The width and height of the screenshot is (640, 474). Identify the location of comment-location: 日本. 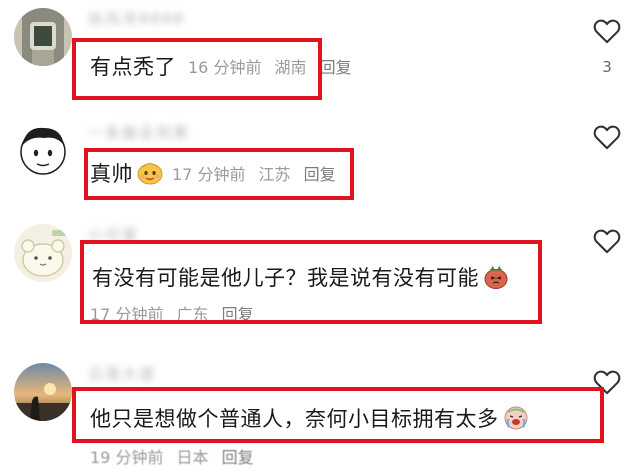
(192, 457).